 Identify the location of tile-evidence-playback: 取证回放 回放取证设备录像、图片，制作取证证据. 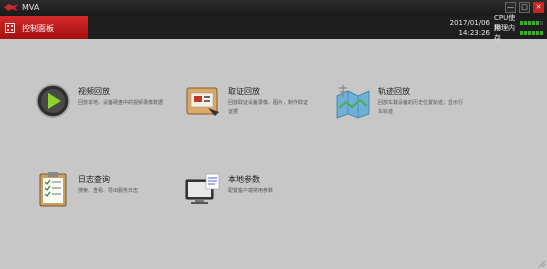
(249, 106).